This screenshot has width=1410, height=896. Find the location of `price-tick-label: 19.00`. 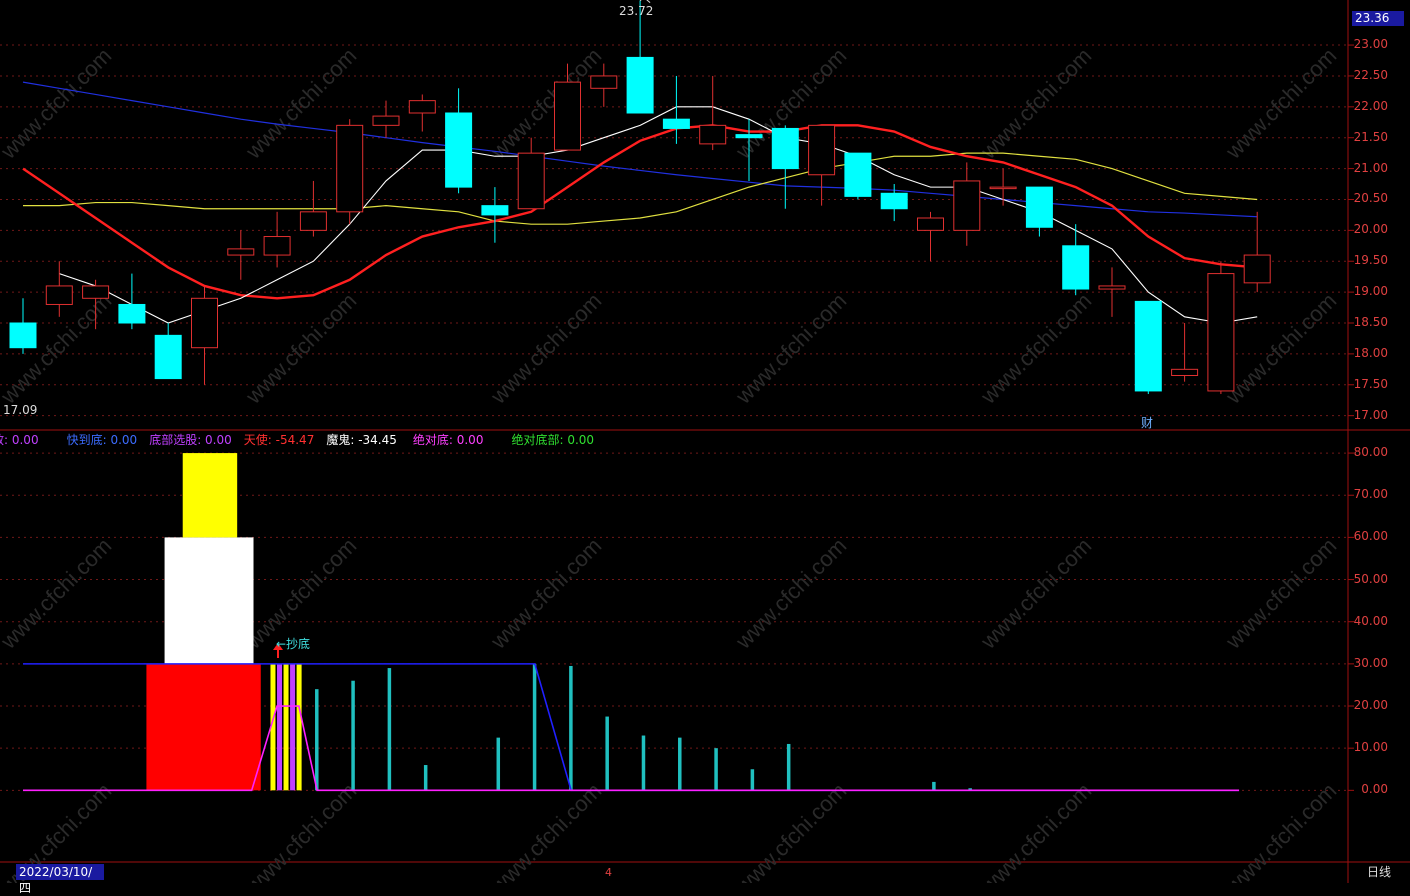

price-tick-label: 19.00 is located at coordinates (1370, 291).